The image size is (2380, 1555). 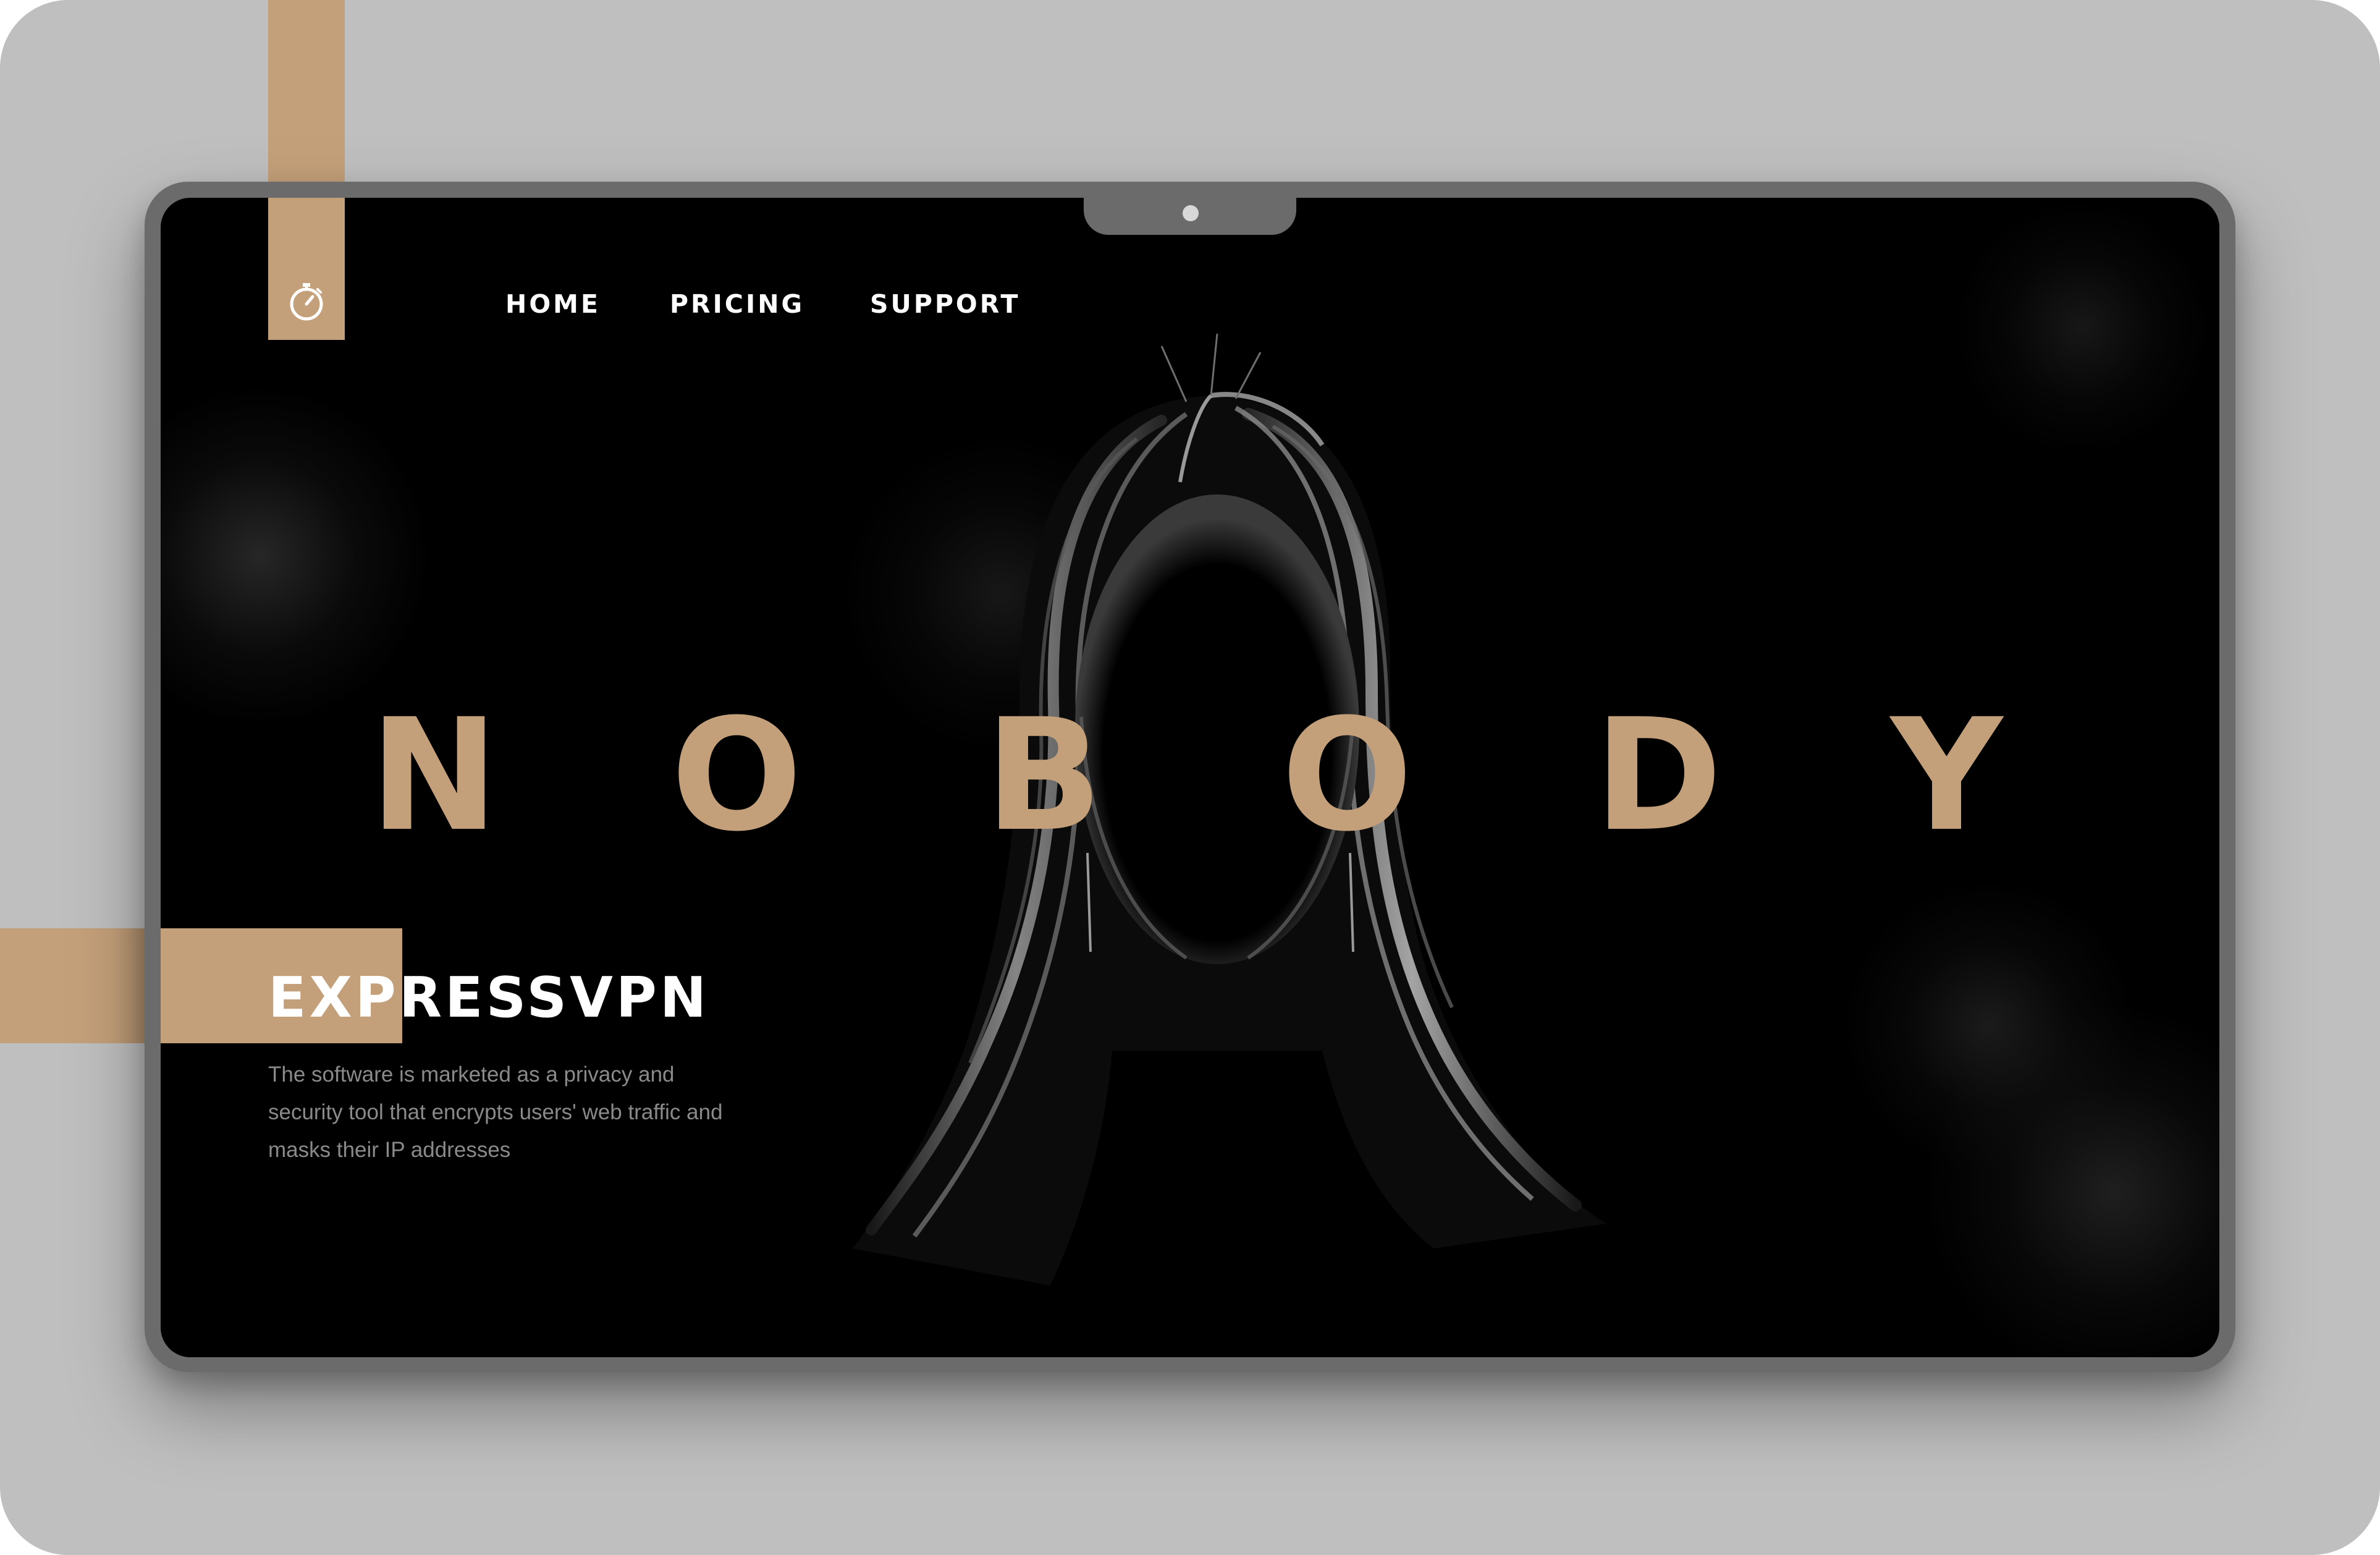 I want to click on stopwatch-icon, so click(x=306, y=302).